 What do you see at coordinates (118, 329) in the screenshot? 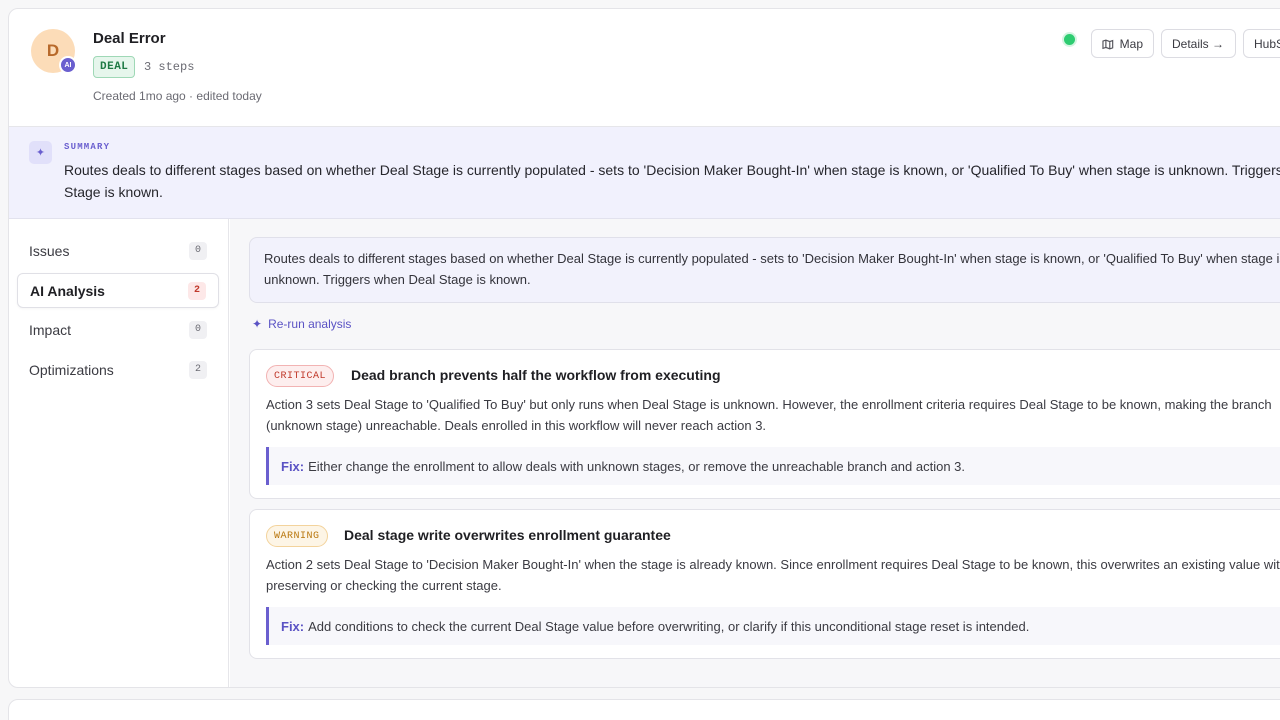
I see `sidebar-item-impact: Impact 0` at bounding box center [118, 329].